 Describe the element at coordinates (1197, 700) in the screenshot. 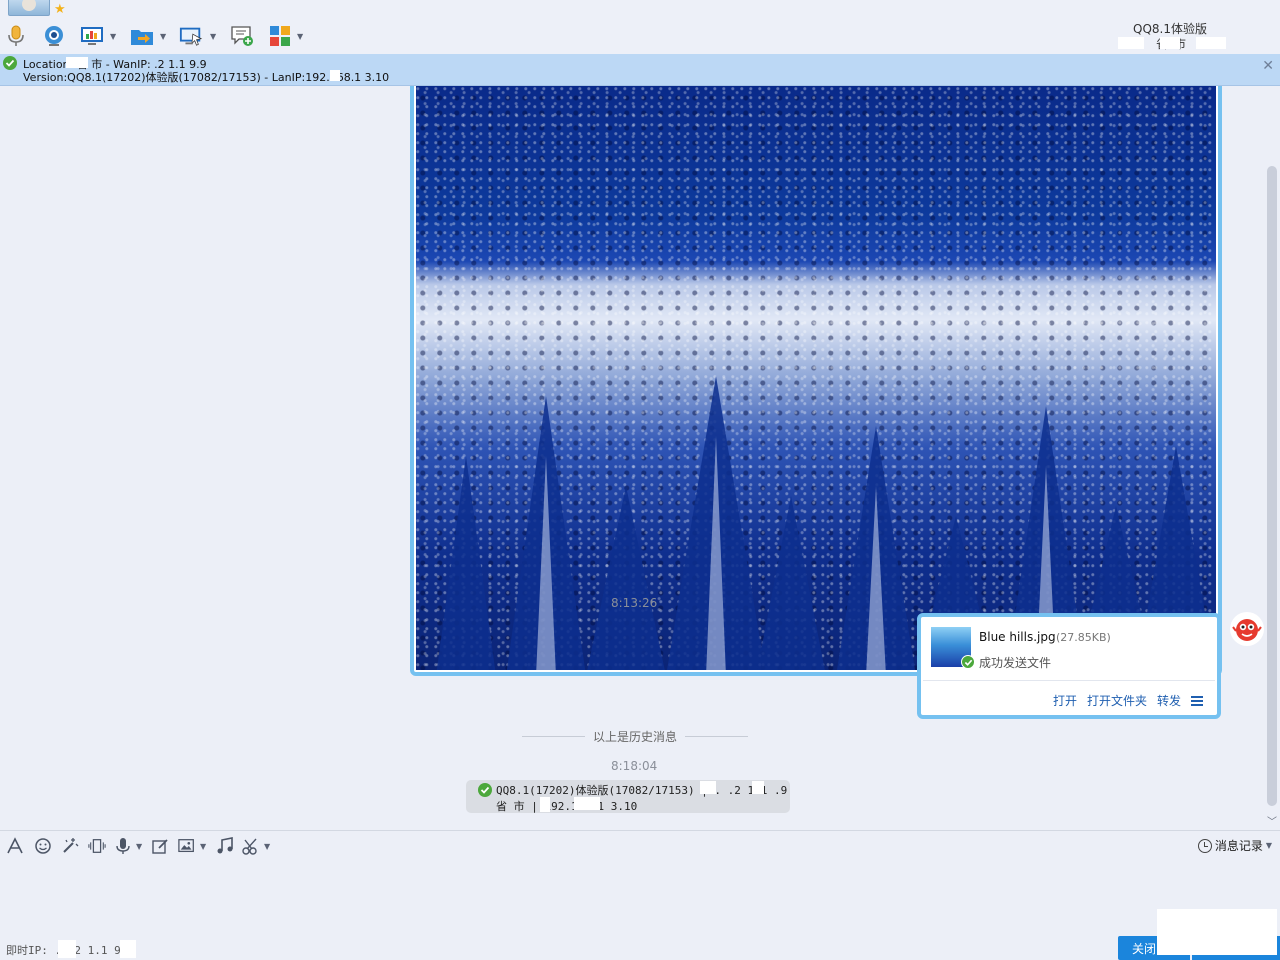

I see `menu-icon` at that location.